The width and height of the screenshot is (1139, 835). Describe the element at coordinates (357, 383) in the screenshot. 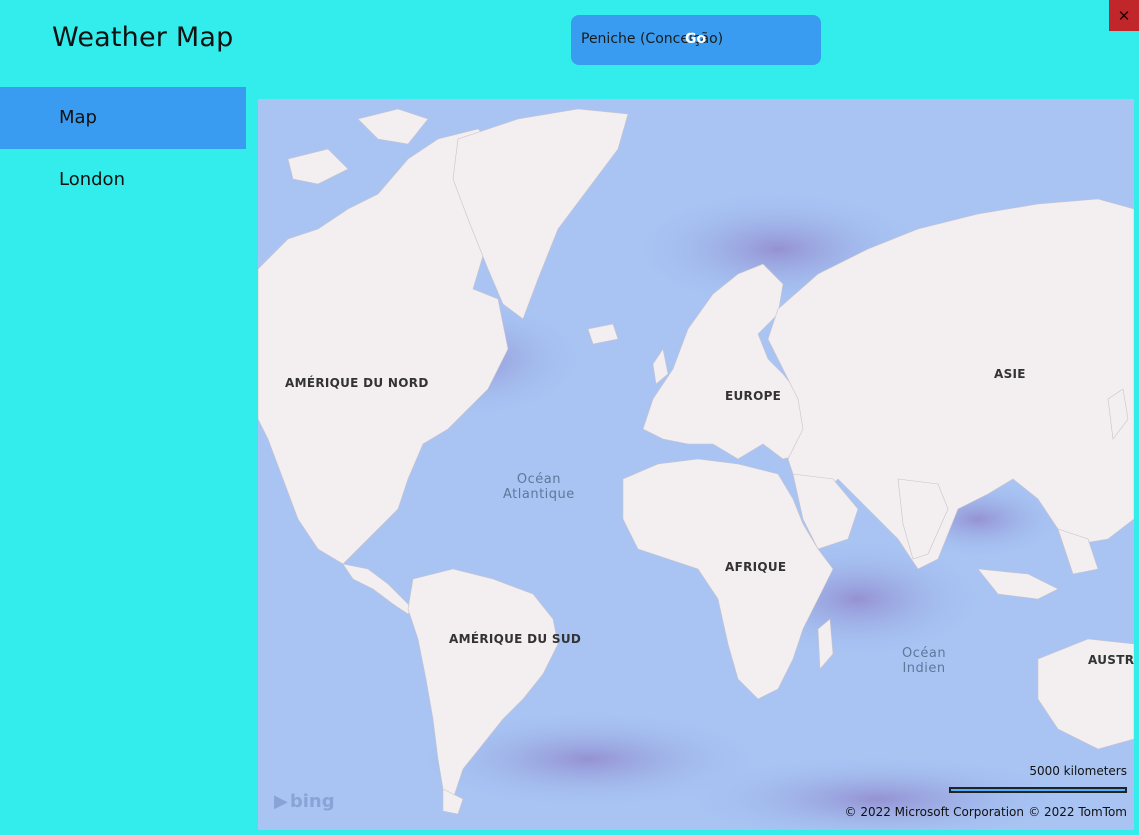

I see `continent-label-north-america: AMÉRIQUE DU NORD` at that location.